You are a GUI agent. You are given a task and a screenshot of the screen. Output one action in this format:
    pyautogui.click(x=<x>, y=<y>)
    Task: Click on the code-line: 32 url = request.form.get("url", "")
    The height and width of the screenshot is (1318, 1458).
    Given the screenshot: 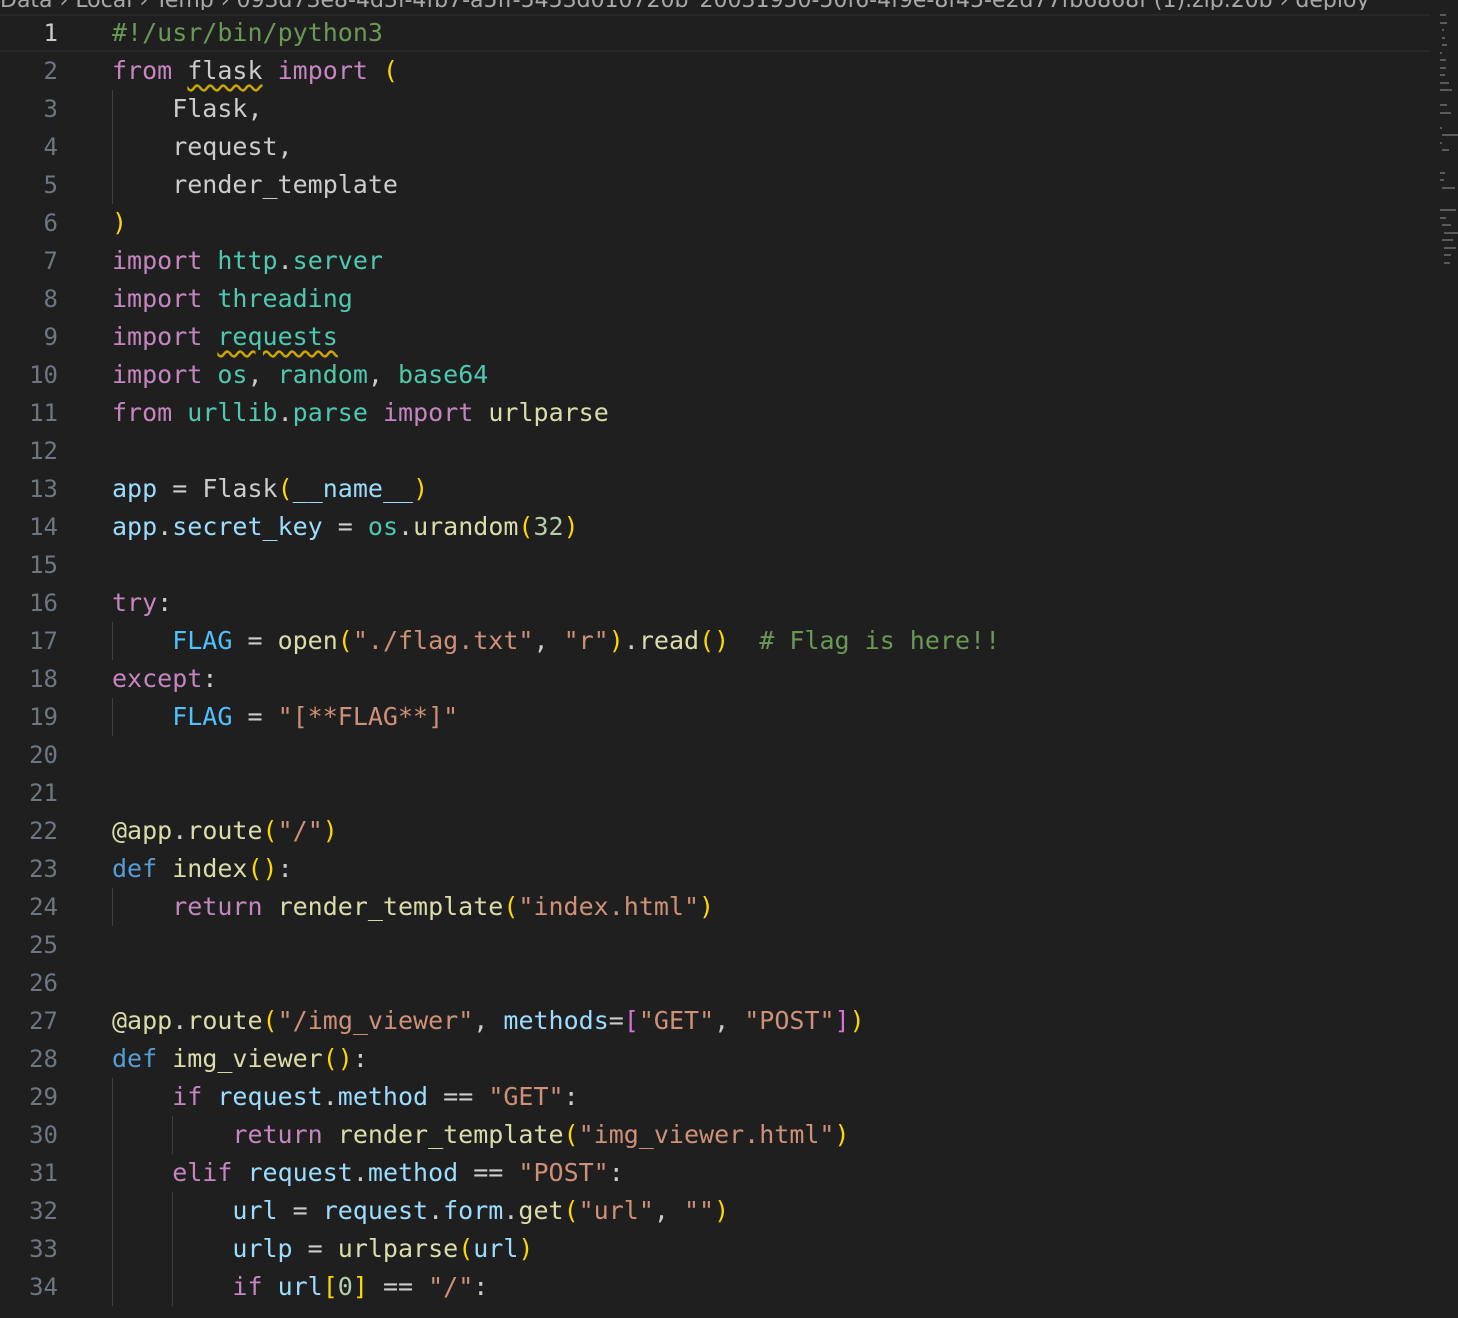 What is the action you would take?
    pyautogui.click(x=715, y=1211)
    